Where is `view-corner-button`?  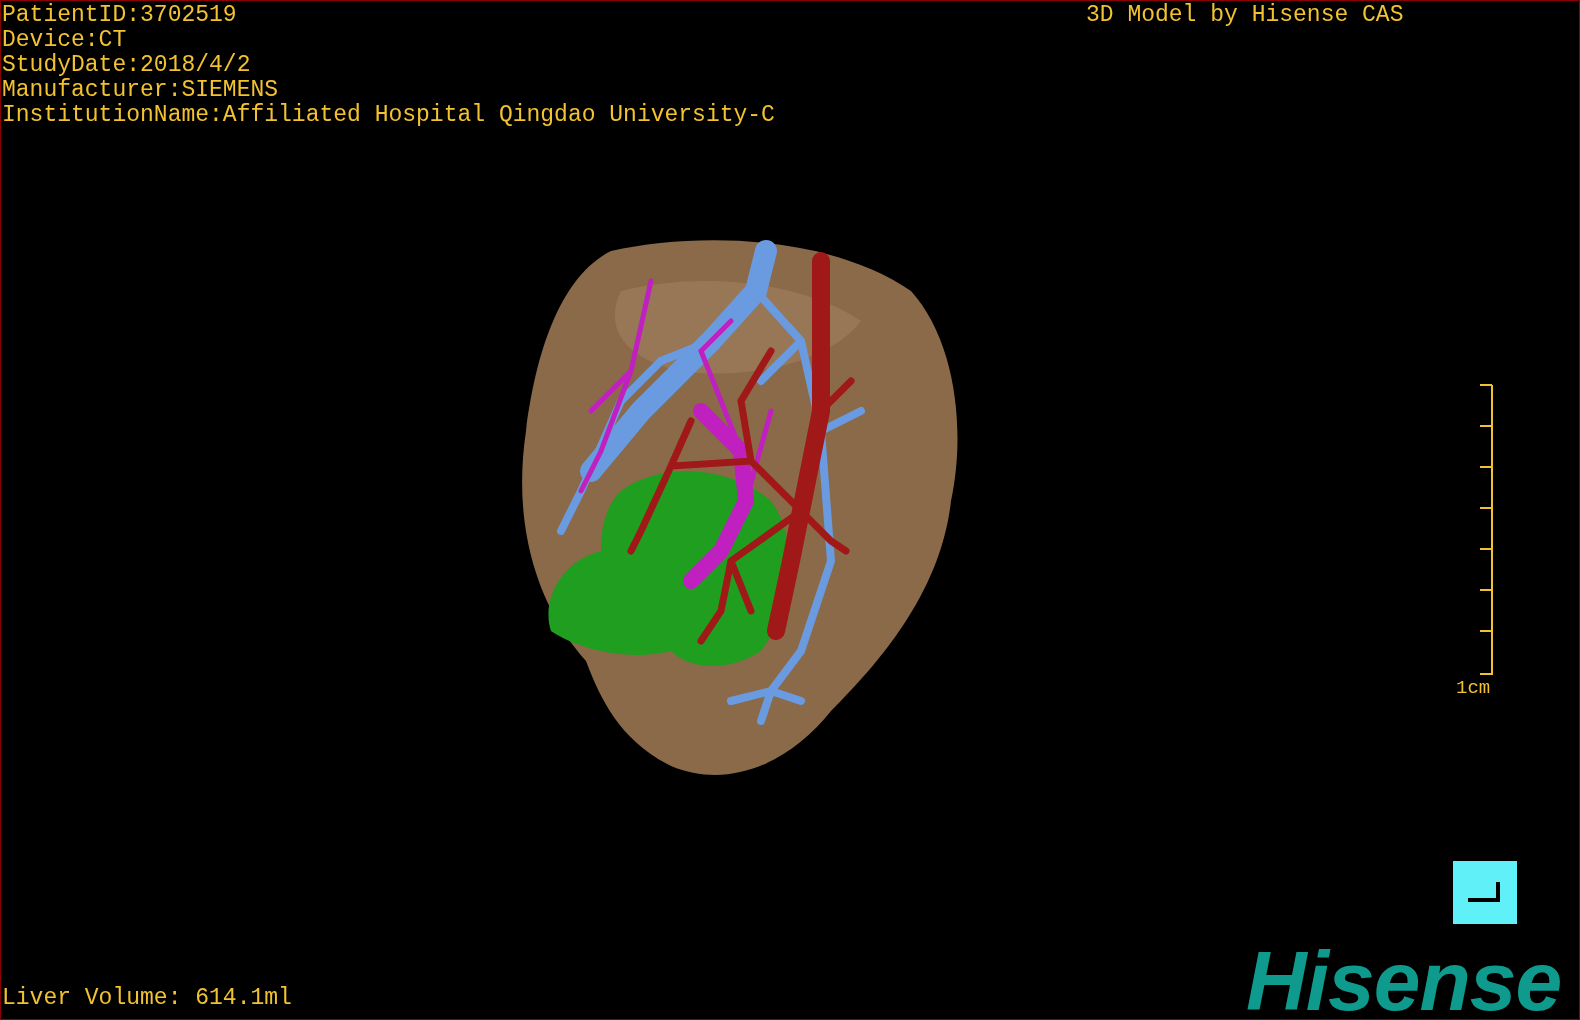 view-corner-button is located at coordinates (1485, 892).